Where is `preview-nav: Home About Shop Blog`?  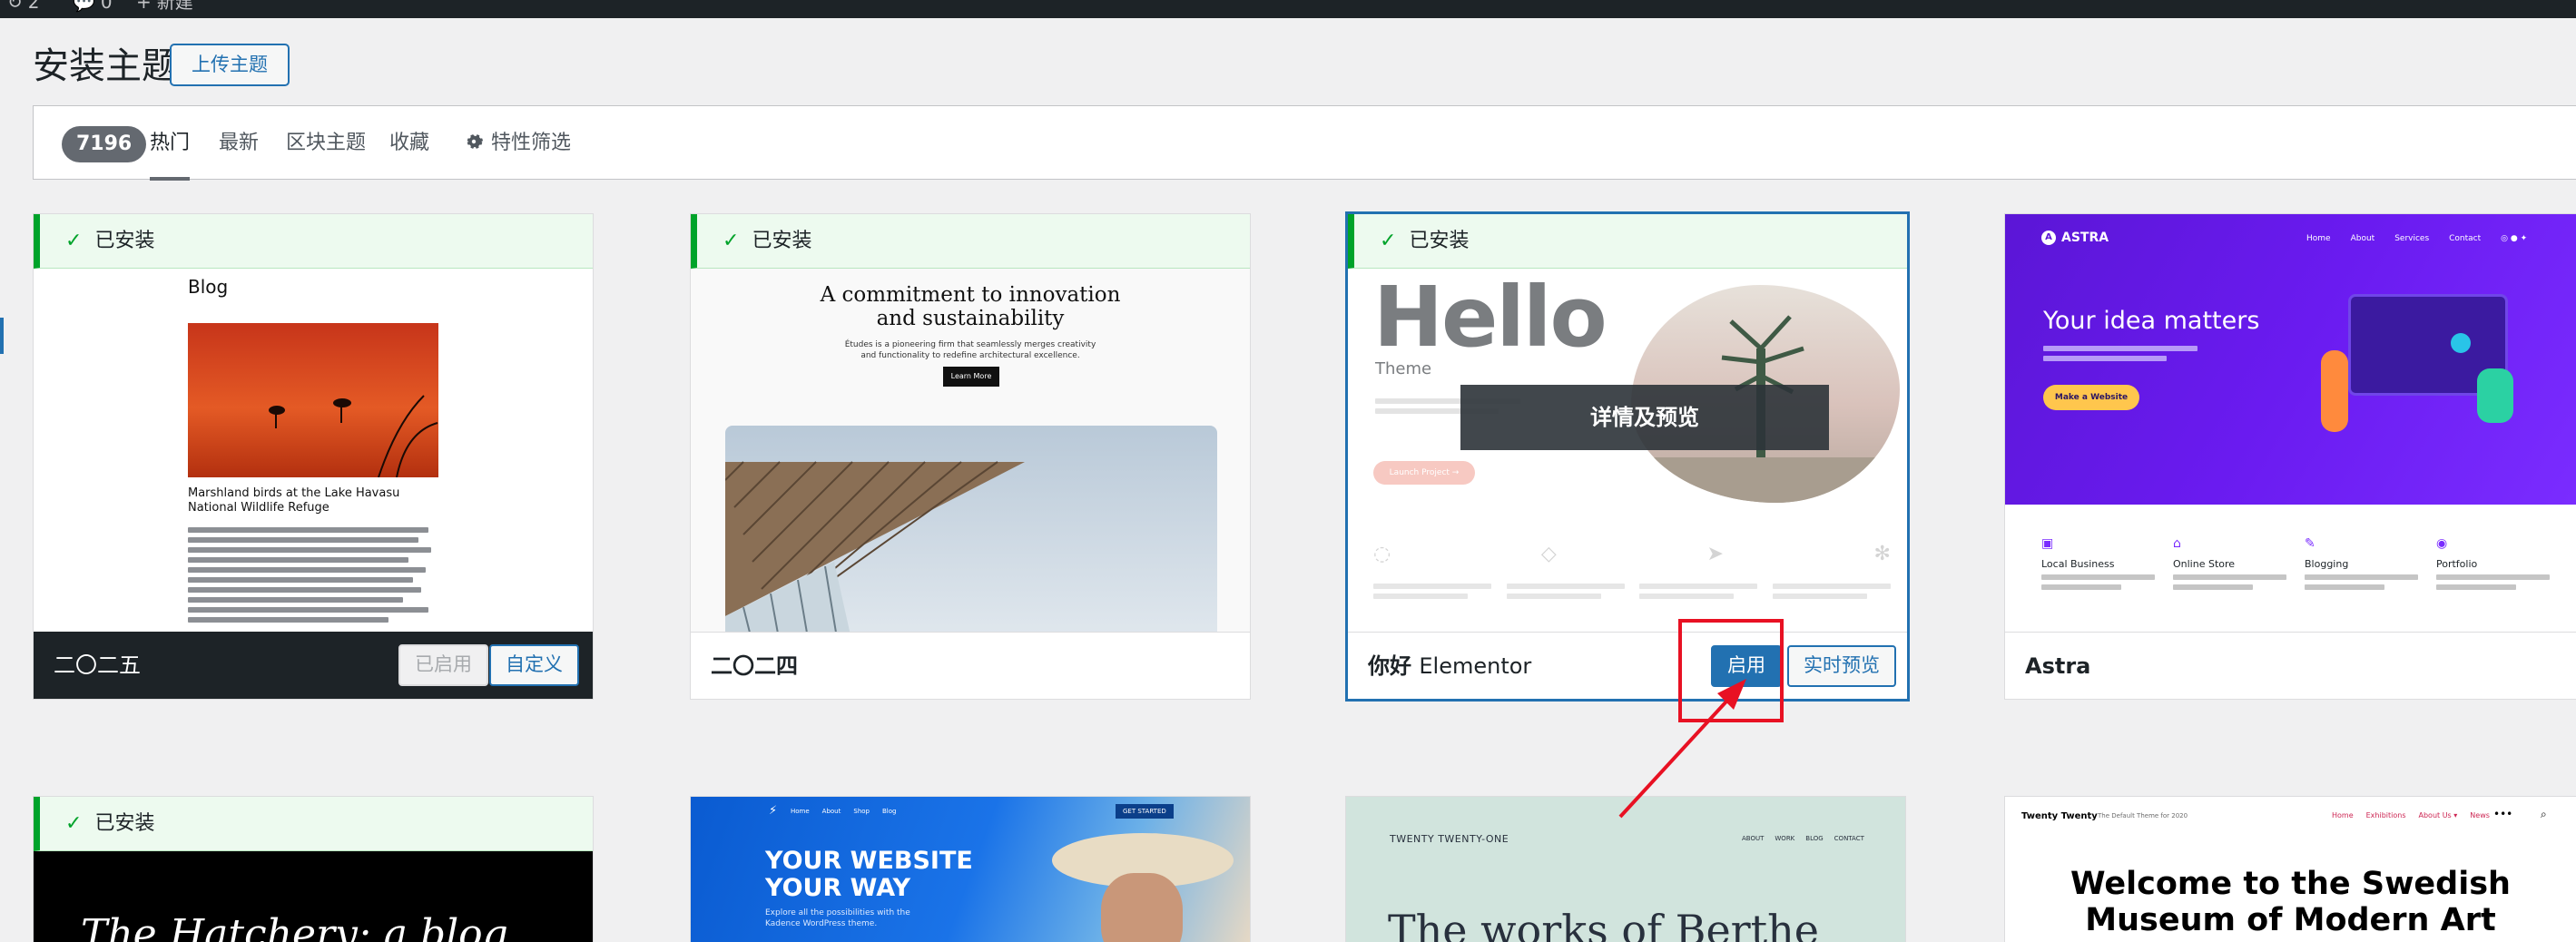 preview-nav: Home About Shop Blog is located at coordinates (843, 811).